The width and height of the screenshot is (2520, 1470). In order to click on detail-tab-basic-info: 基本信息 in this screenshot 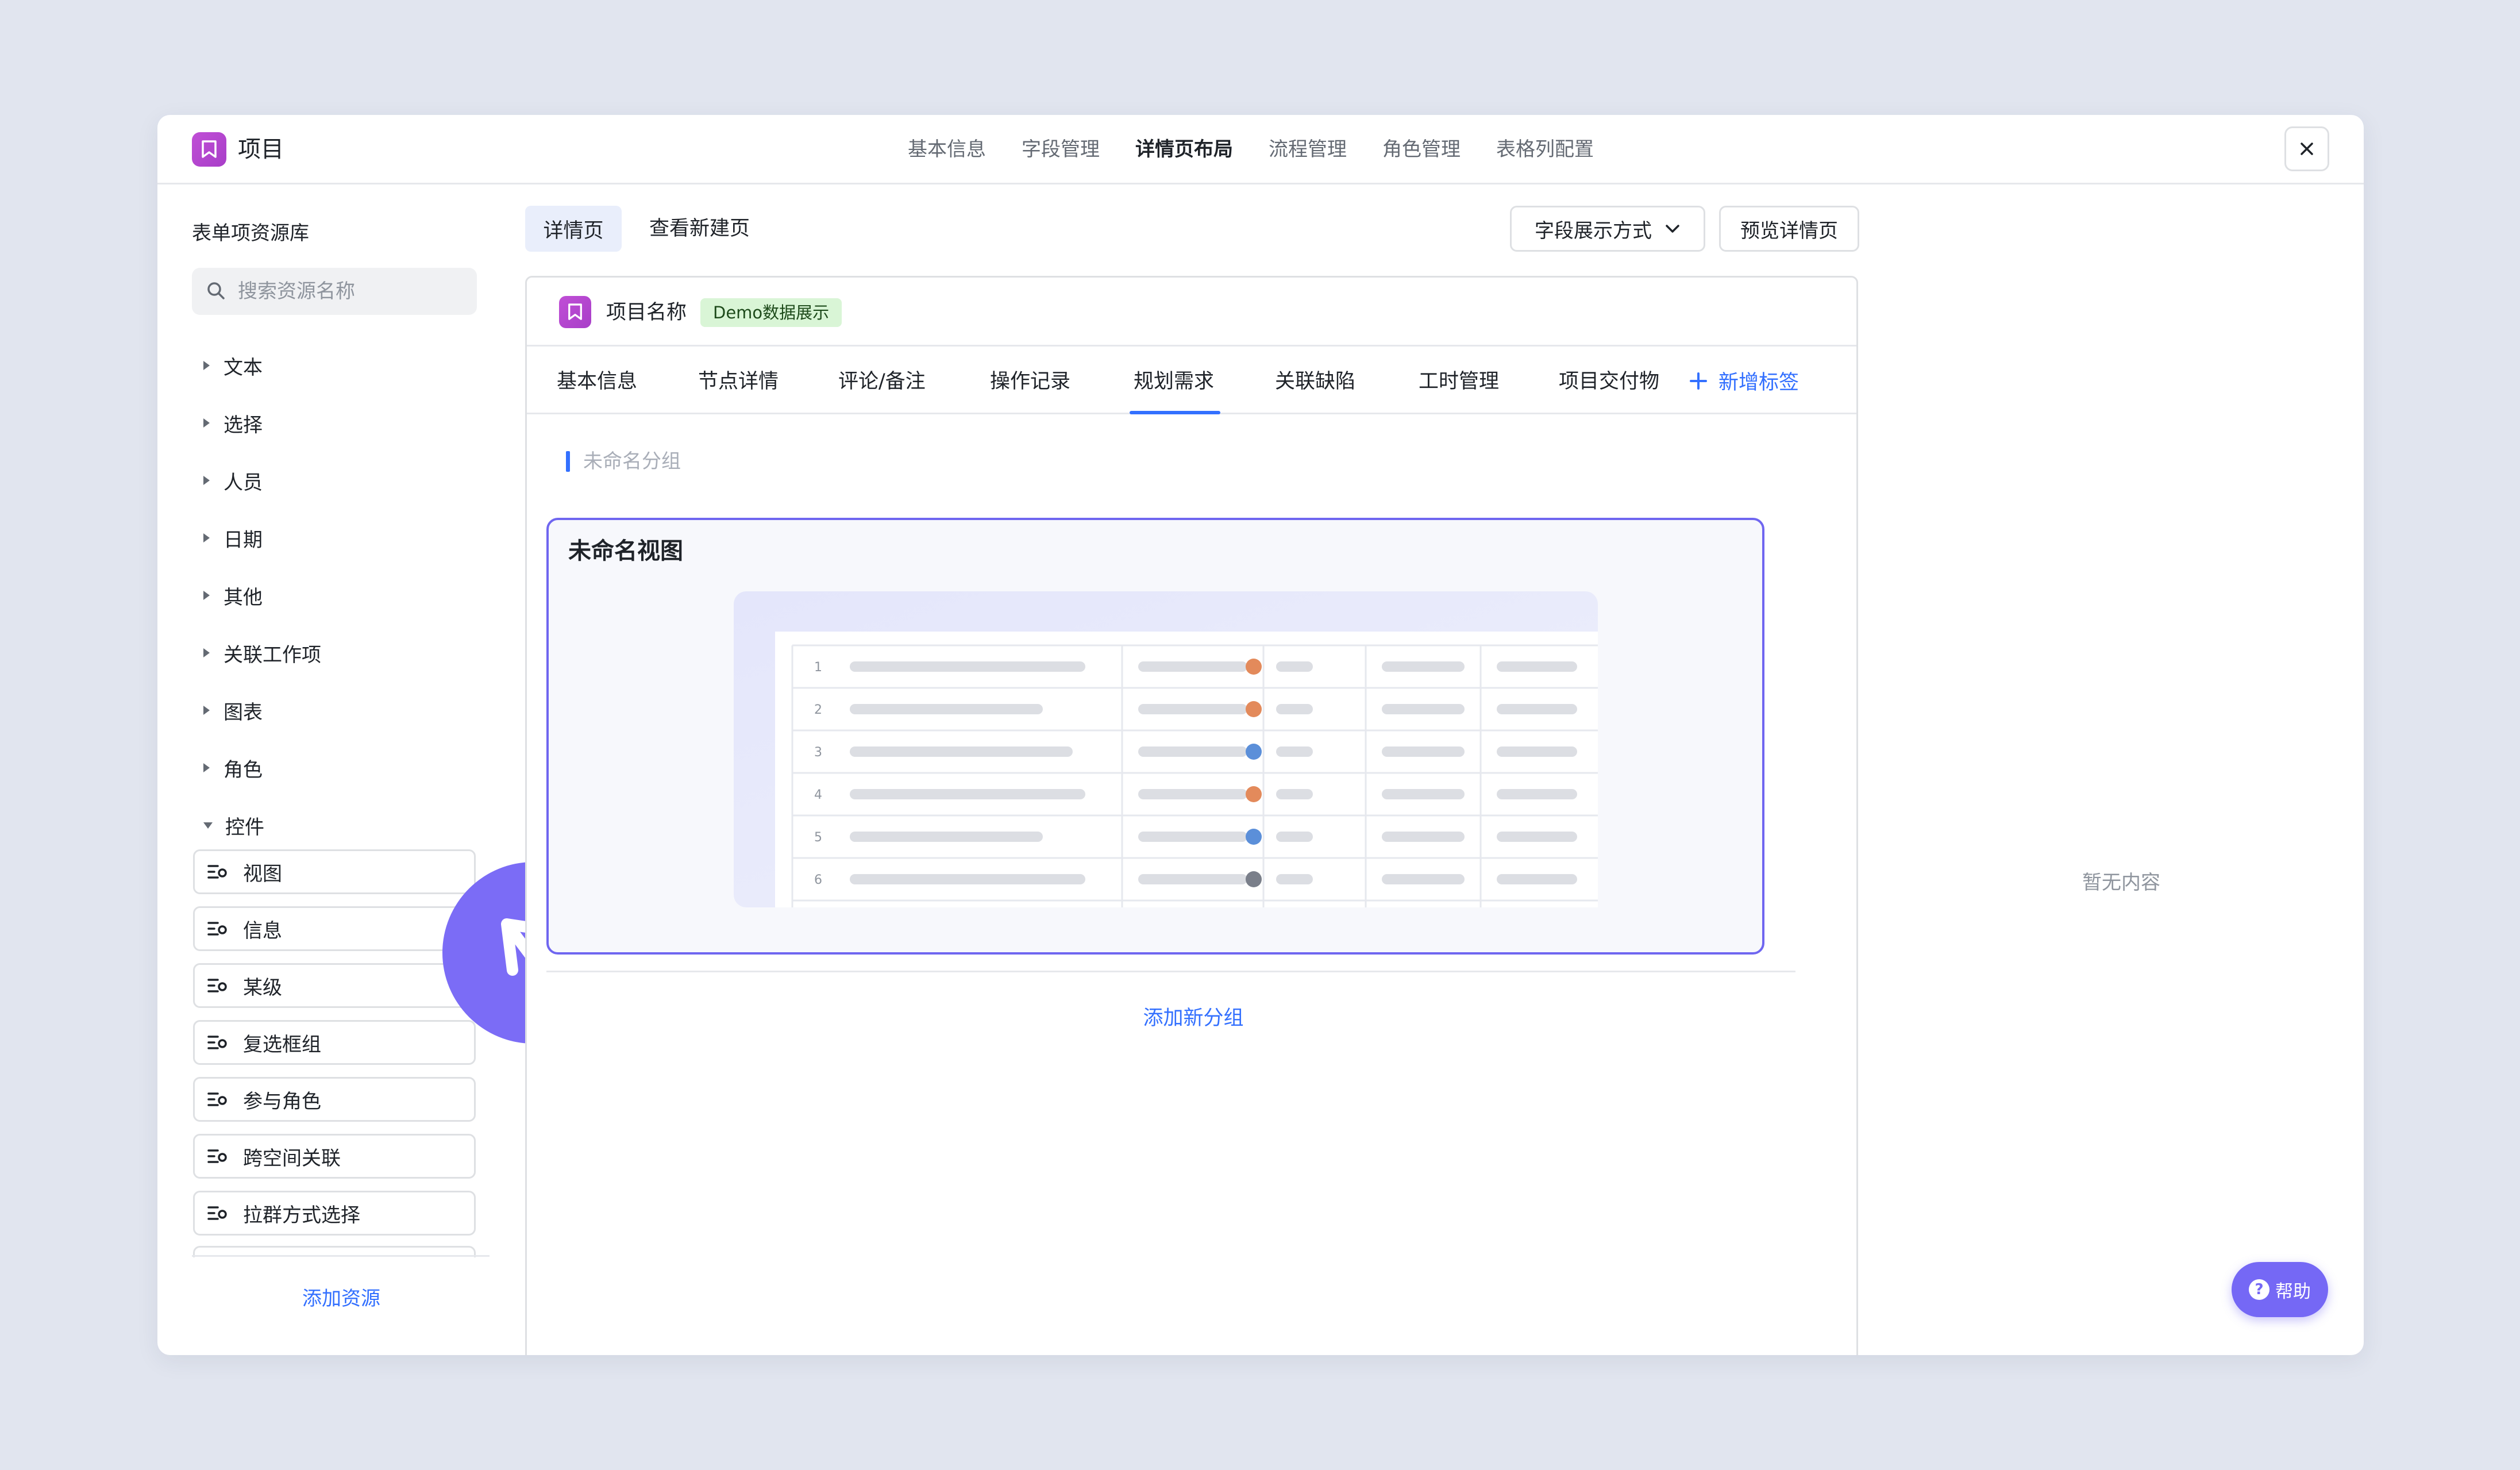, I will do `click(597, 381)`.